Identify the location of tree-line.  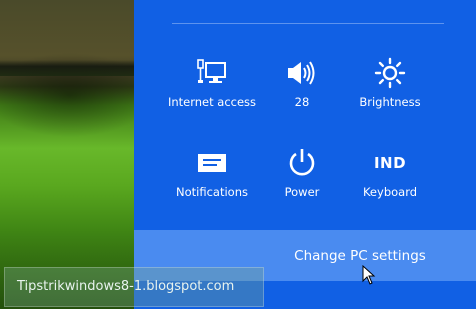
(67, 68).